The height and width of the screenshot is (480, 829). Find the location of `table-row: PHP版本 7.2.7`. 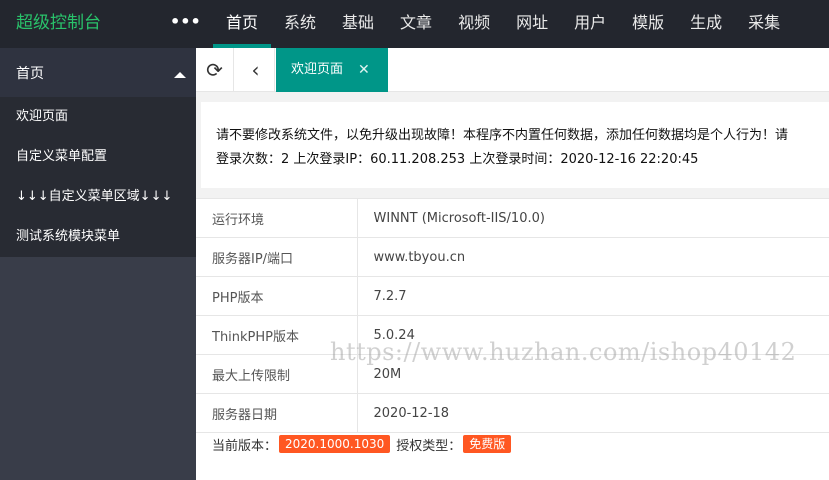

table-row: PHP版本 7.2.7 is located at coordinates (512, 296).